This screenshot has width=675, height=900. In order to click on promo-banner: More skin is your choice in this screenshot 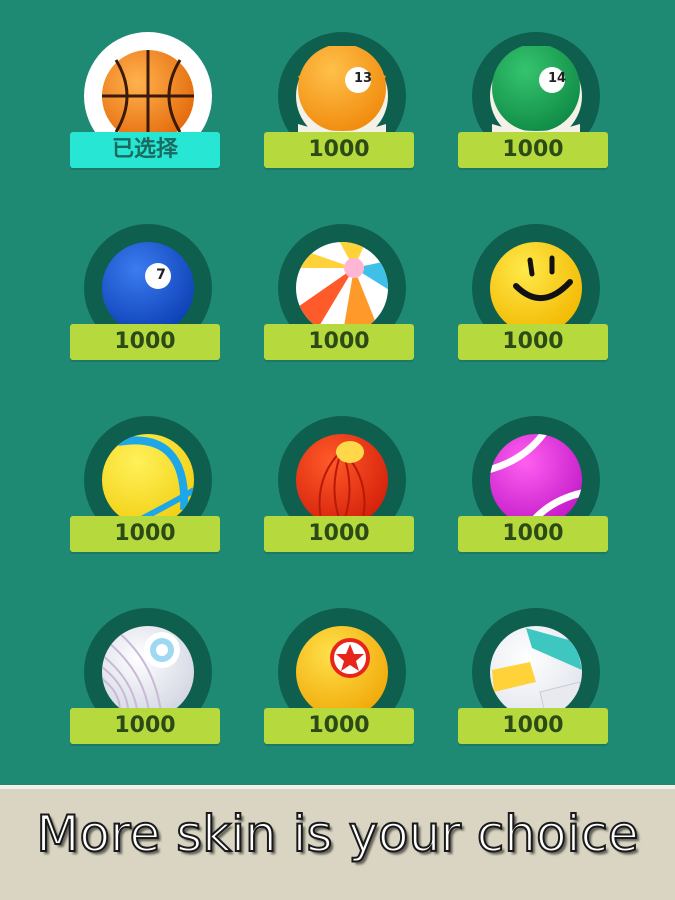, I will do `click(337, 842)`.